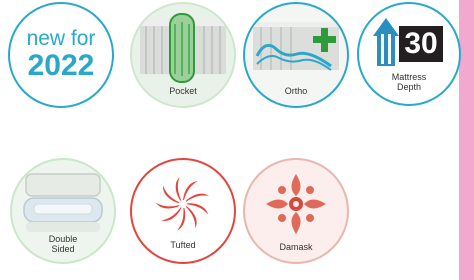 The image size is (474, 280). What do you see at coordinates (183, 91) in the screenshot?
I see `pocket-label: Pocket` at bounding box center [183, 91].